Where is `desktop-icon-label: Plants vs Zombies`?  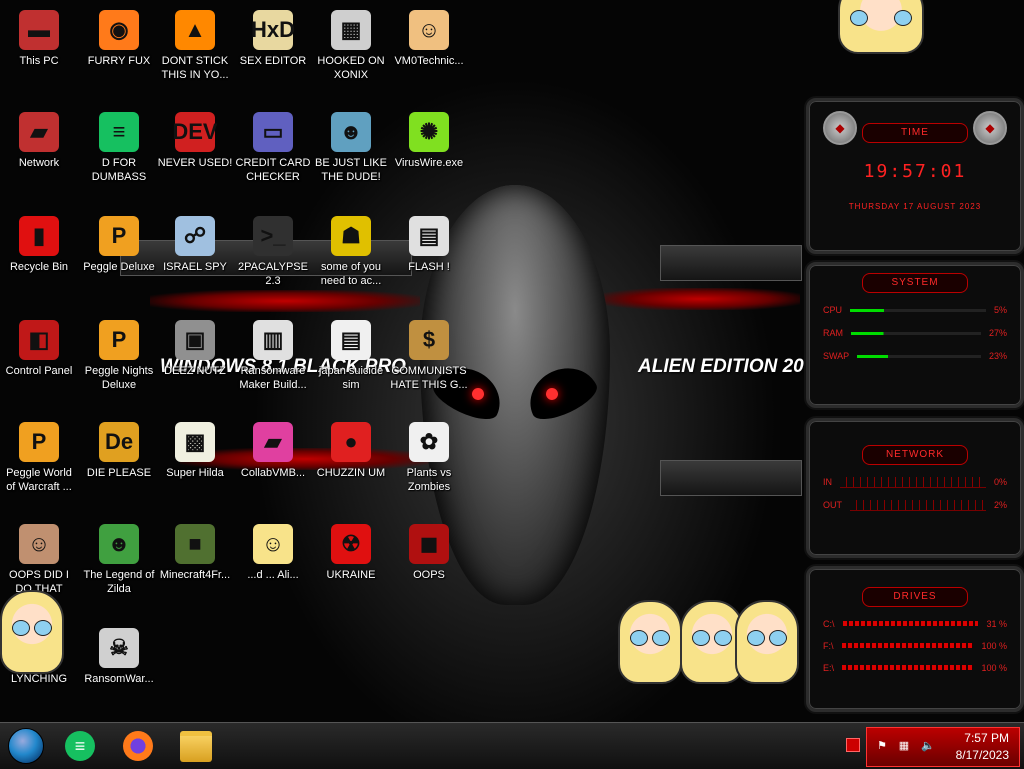
desktop-icon-label: Plants vs Zombies is located at coordinates (429, 480).